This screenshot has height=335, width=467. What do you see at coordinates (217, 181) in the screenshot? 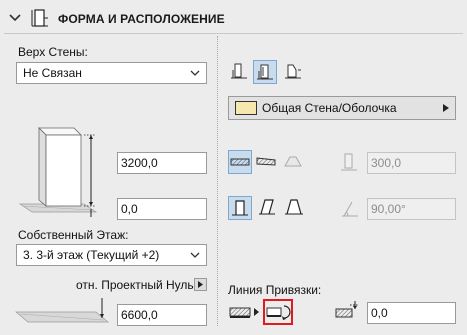
I see `column-divider` at bounding box center [217, 181].